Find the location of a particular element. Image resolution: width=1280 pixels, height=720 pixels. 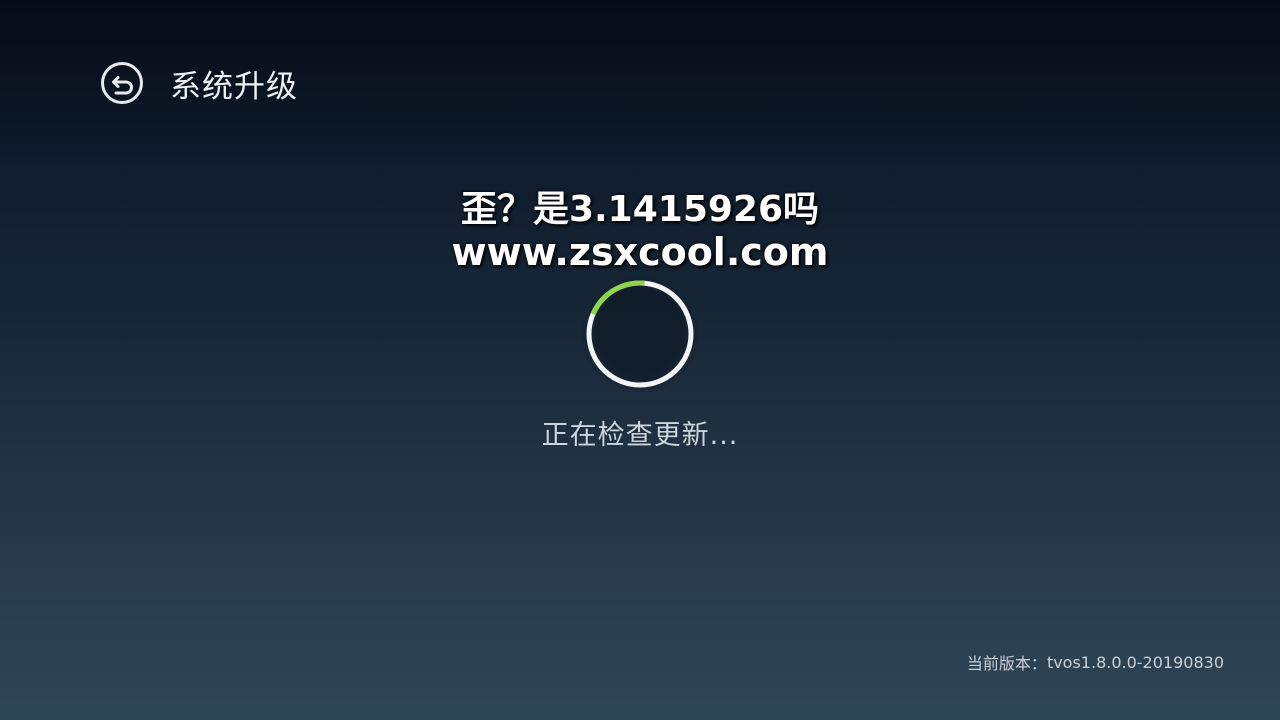

loading-spinner is located at coordinates (640, 334).